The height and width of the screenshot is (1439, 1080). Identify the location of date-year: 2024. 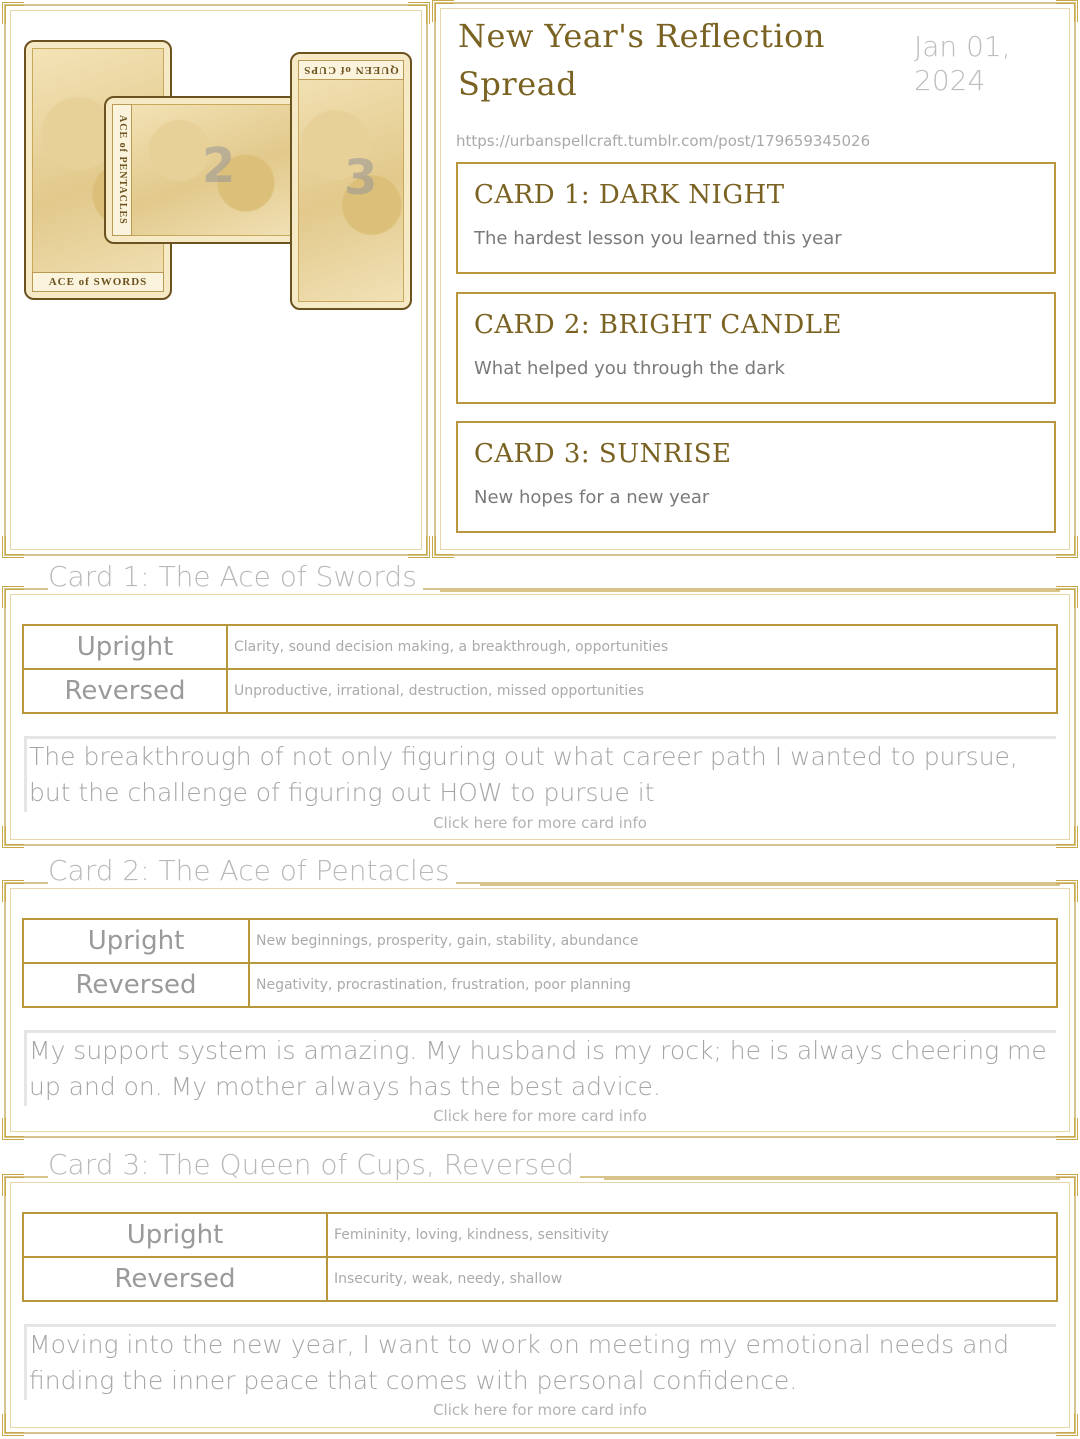
(950, 80).